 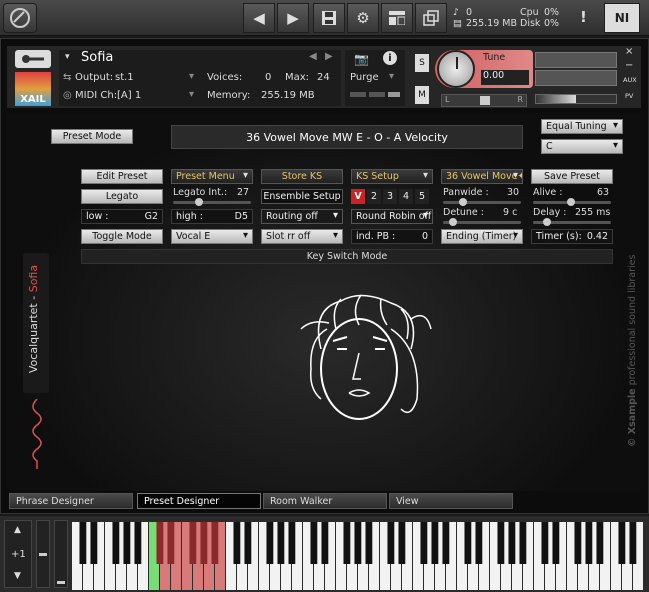 I want to click on high-field: high : D5, so click(x=212, y=216).